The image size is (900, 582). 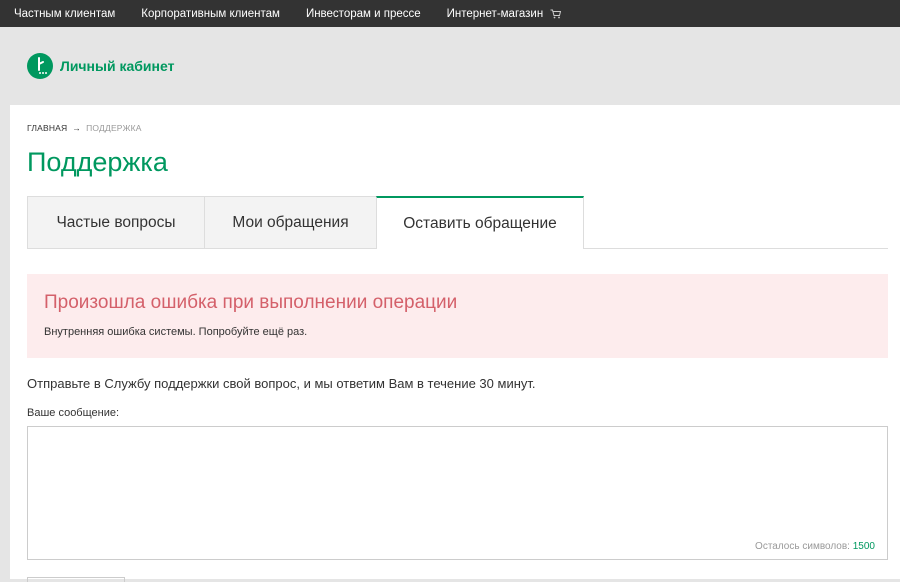 What do you see at coordinates (116, 222) in the screenshot?
I see `tab-faq: Частые вопросы` at bounding box center [116, 222].